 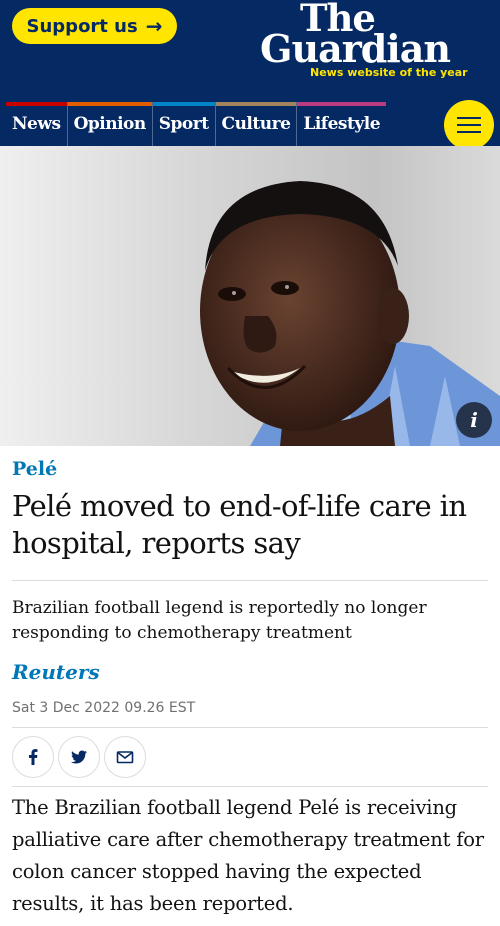 I want to click on nav-item-culture: Culture, so click(x=256, y=124).